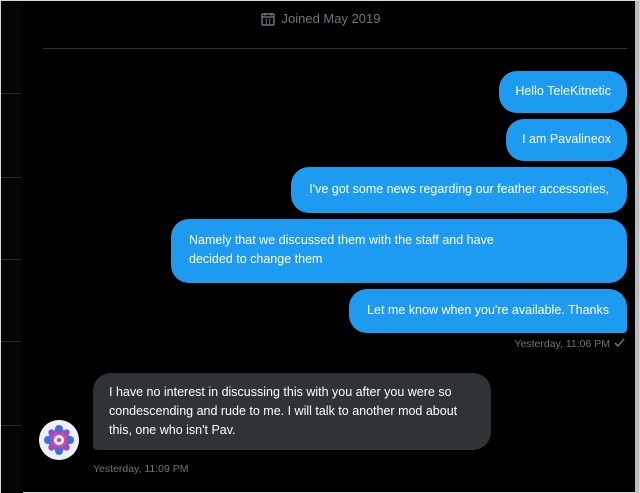 Image resolution: width=640 pixels, height=493 pixels. I want to click on header-divider, so click(335, 48).